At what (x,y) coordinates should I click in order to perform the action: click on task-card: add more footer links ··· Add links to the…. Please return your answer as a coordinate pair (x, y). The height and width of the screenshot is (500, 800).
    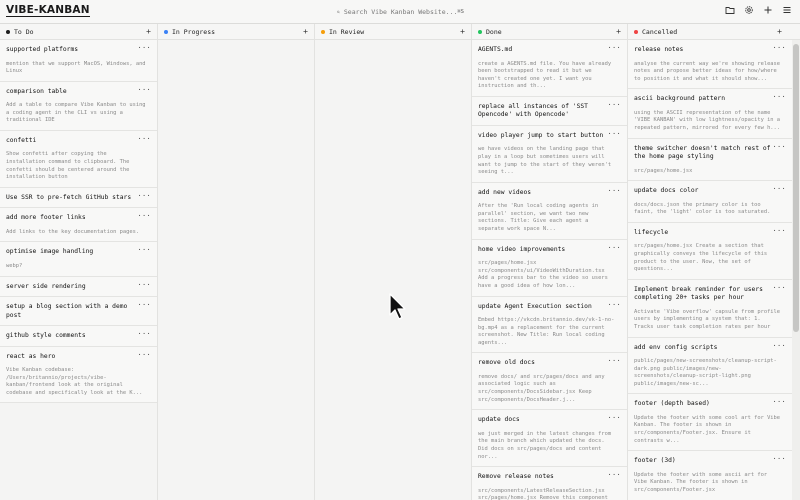
    Looking at the image, I should click on (78, 225).